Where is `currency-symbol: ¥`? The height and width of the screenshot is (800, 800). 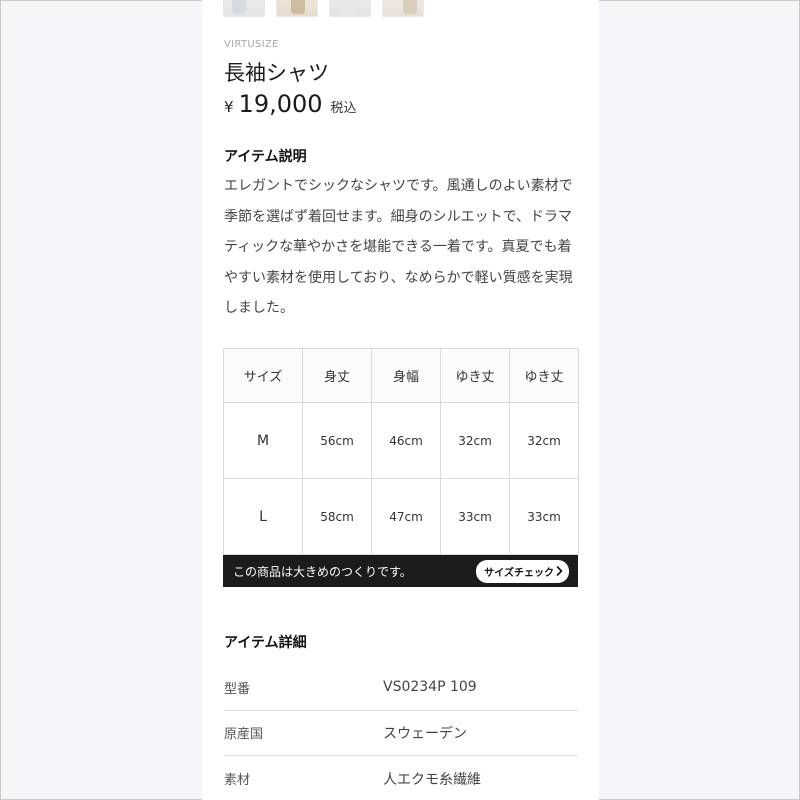 currency-symbol: ¥ is located at coordinates (229, 107).